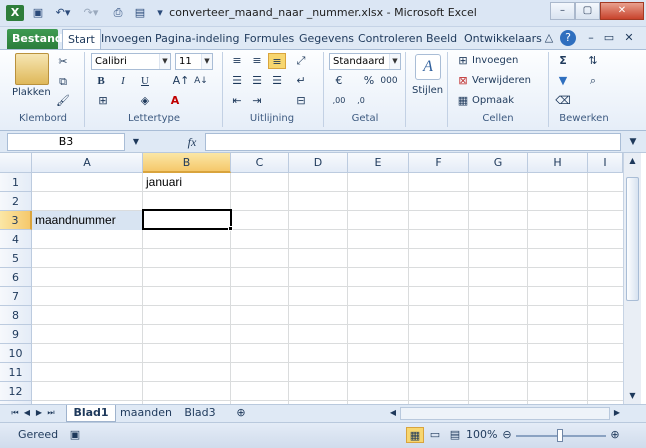  What do you see at coordinates (75, 435) in the screenshot?
I see `macro-record-icon: ▣` at bounding box center [75, 435].